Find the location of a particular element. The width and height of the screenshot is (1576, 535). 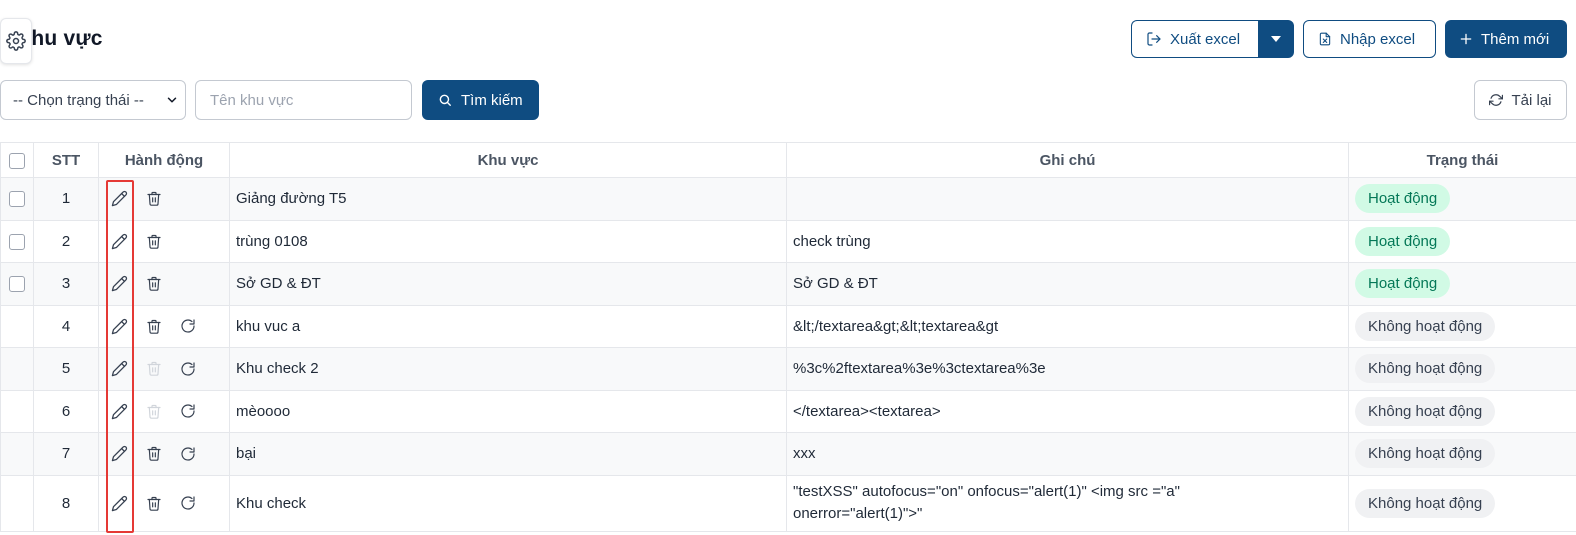

table-row: 3 Sở GD & ĐT Sở GD & ĐT Hoạt động is located at coordinates (788, 284).